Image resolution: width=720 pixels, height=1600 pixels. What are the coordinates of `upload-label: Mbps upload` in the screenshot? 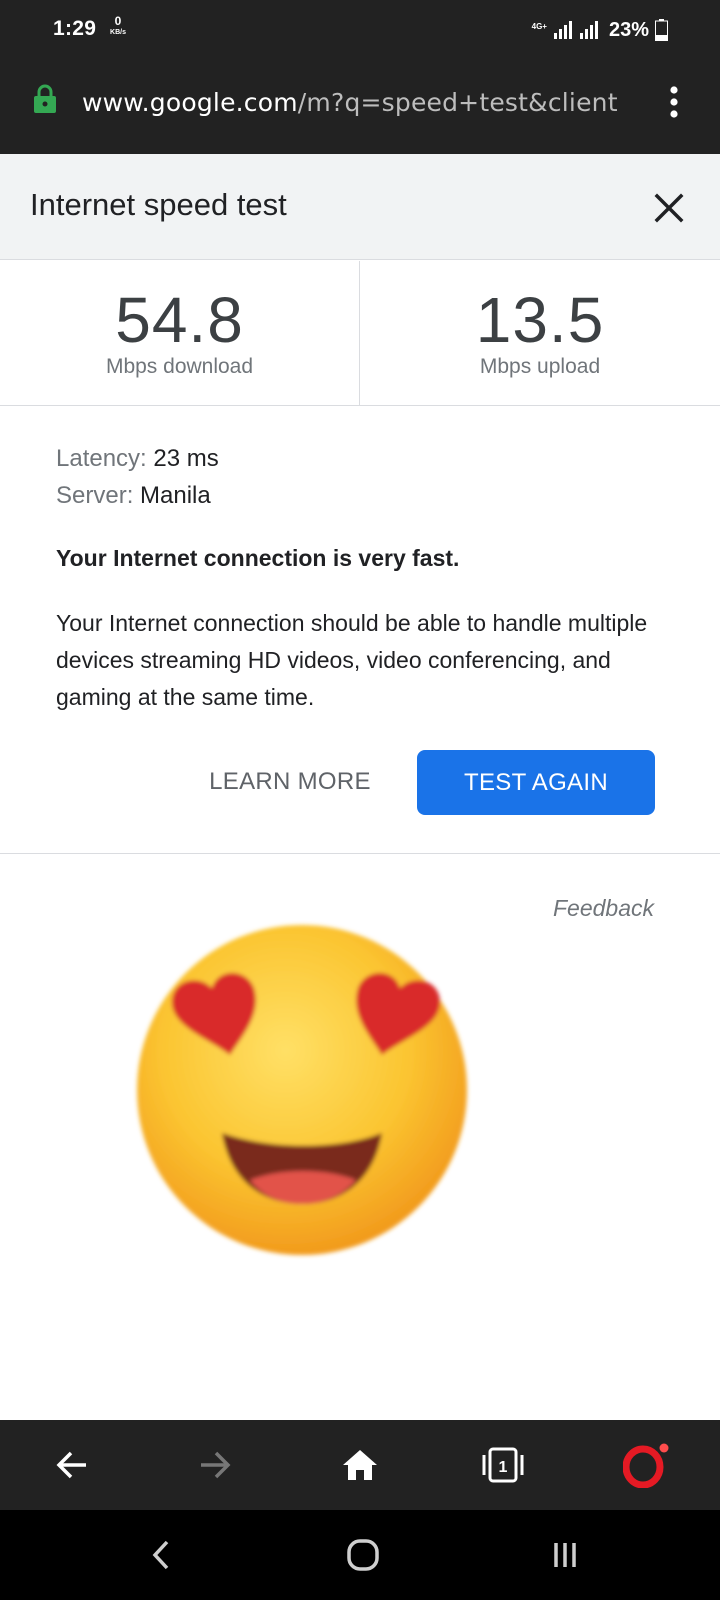 It's located at (540, 366).